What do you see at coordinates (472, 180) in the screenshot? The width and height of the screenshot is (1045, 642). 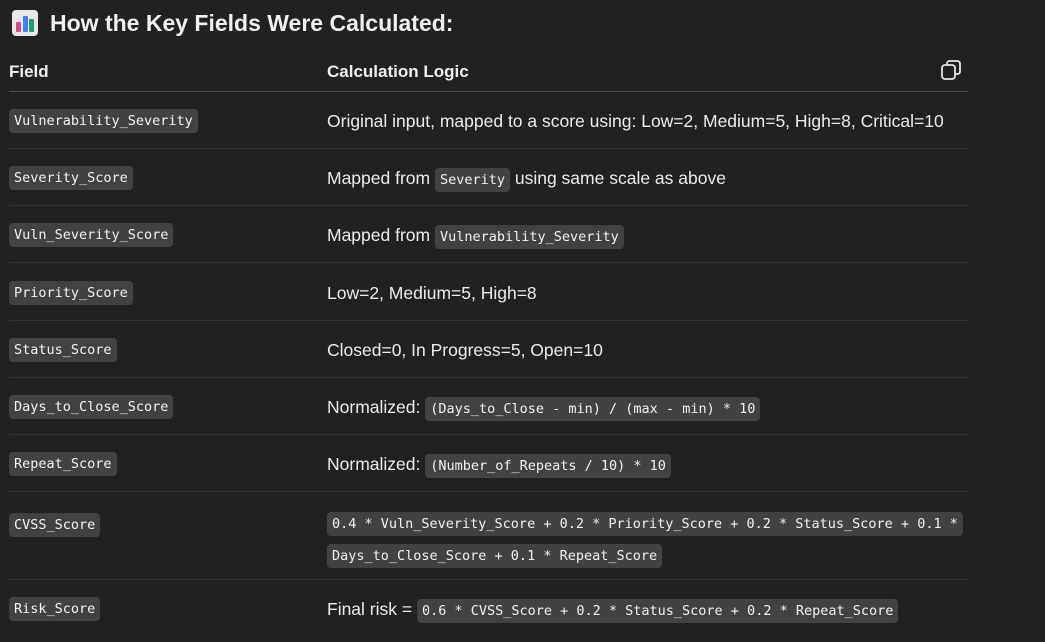 I see `inline-code: Severity` at bounding box center [472, 180].